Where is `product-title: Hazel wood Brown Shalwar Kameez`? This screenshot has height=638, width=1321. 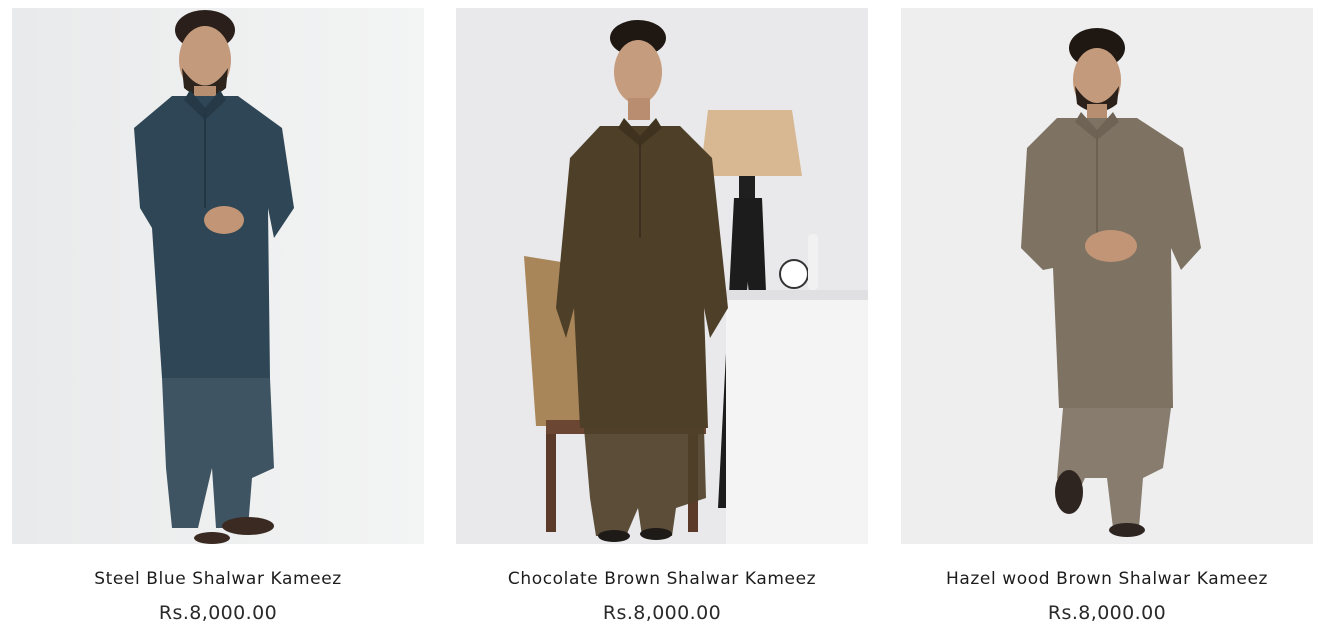 product-title: Hazel wood Brown Shalwar Kameez is located at coordinates (1107, 579).